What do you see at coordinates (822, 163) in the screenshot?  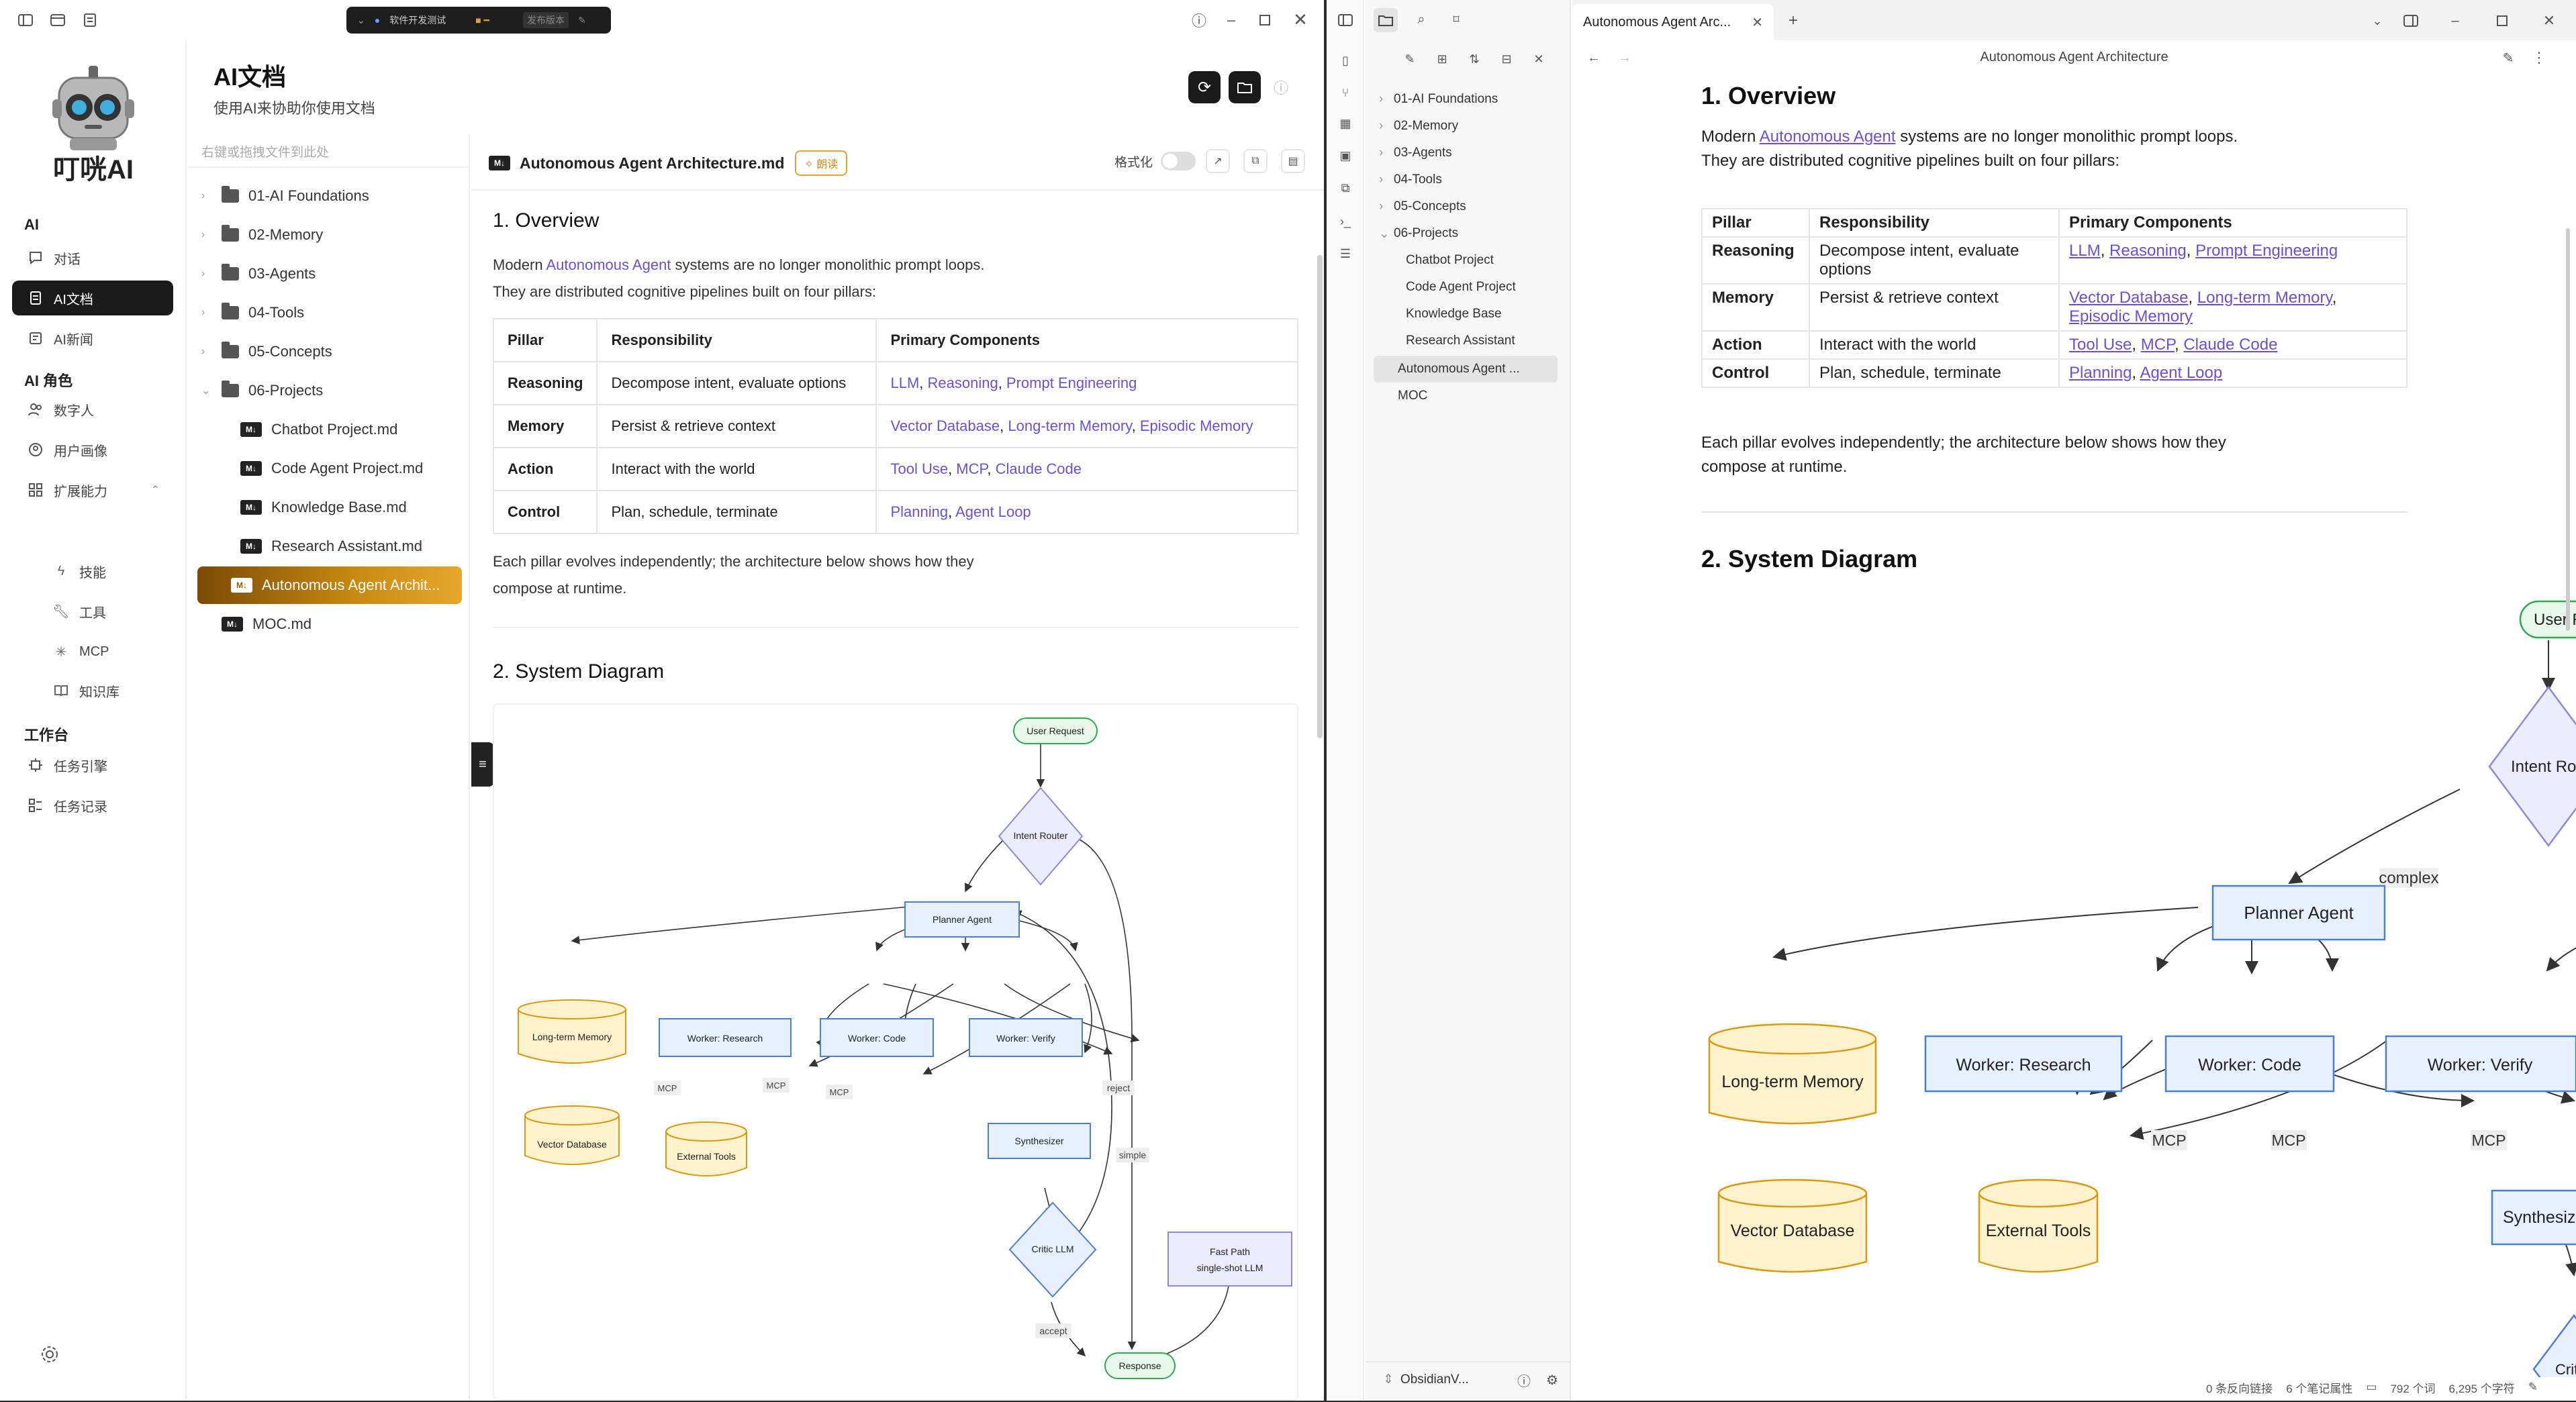 I see `read-aloud-button: ✧ 朗读` at bounding box center [822, 163].